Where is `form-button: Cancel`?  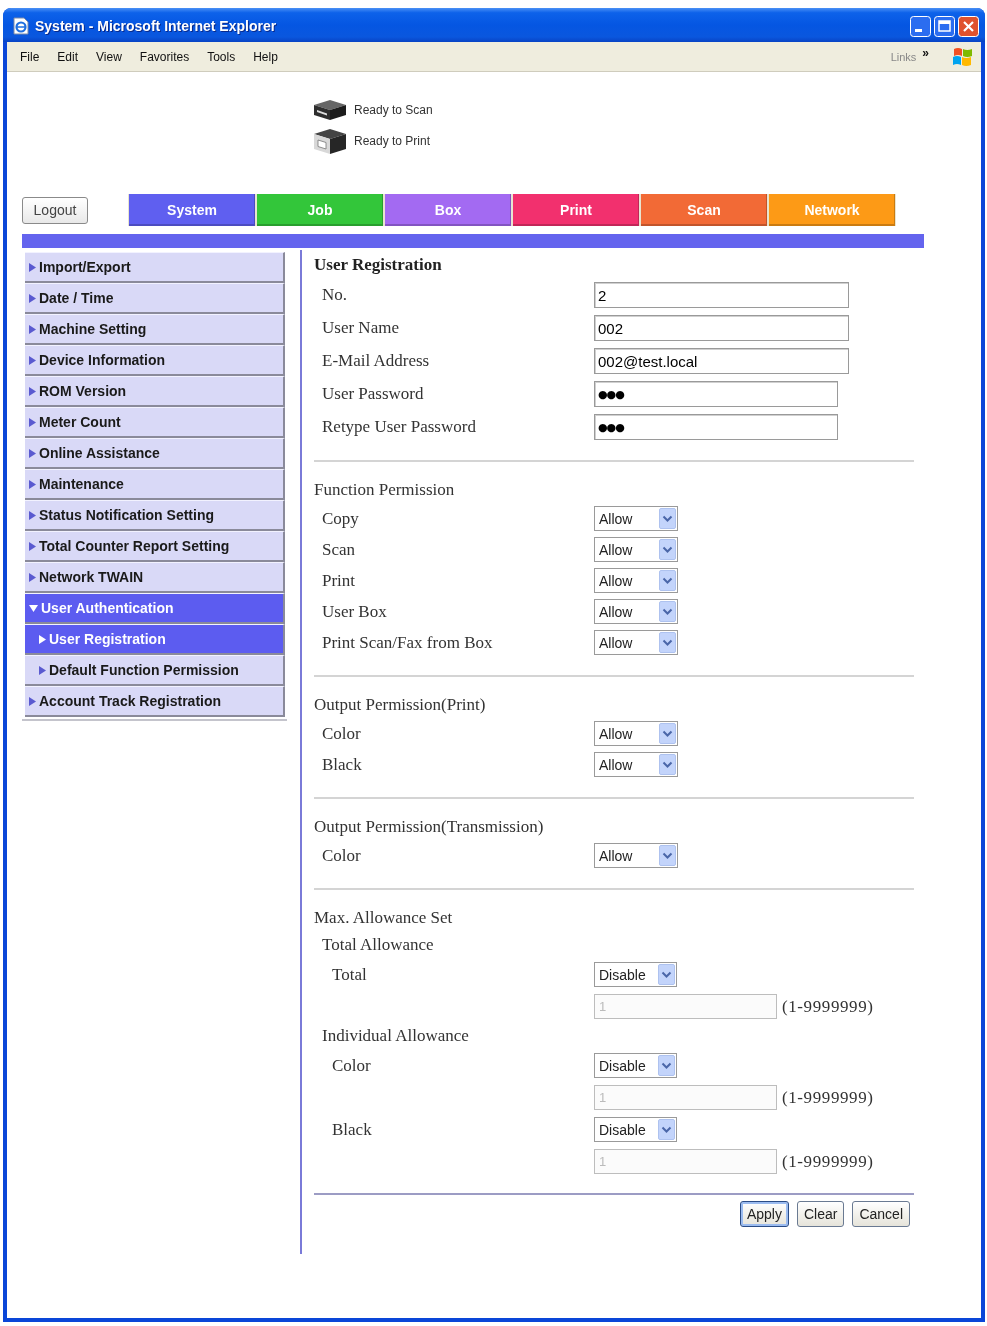 form-button: Cancel is located at coordinates (881, 1214).